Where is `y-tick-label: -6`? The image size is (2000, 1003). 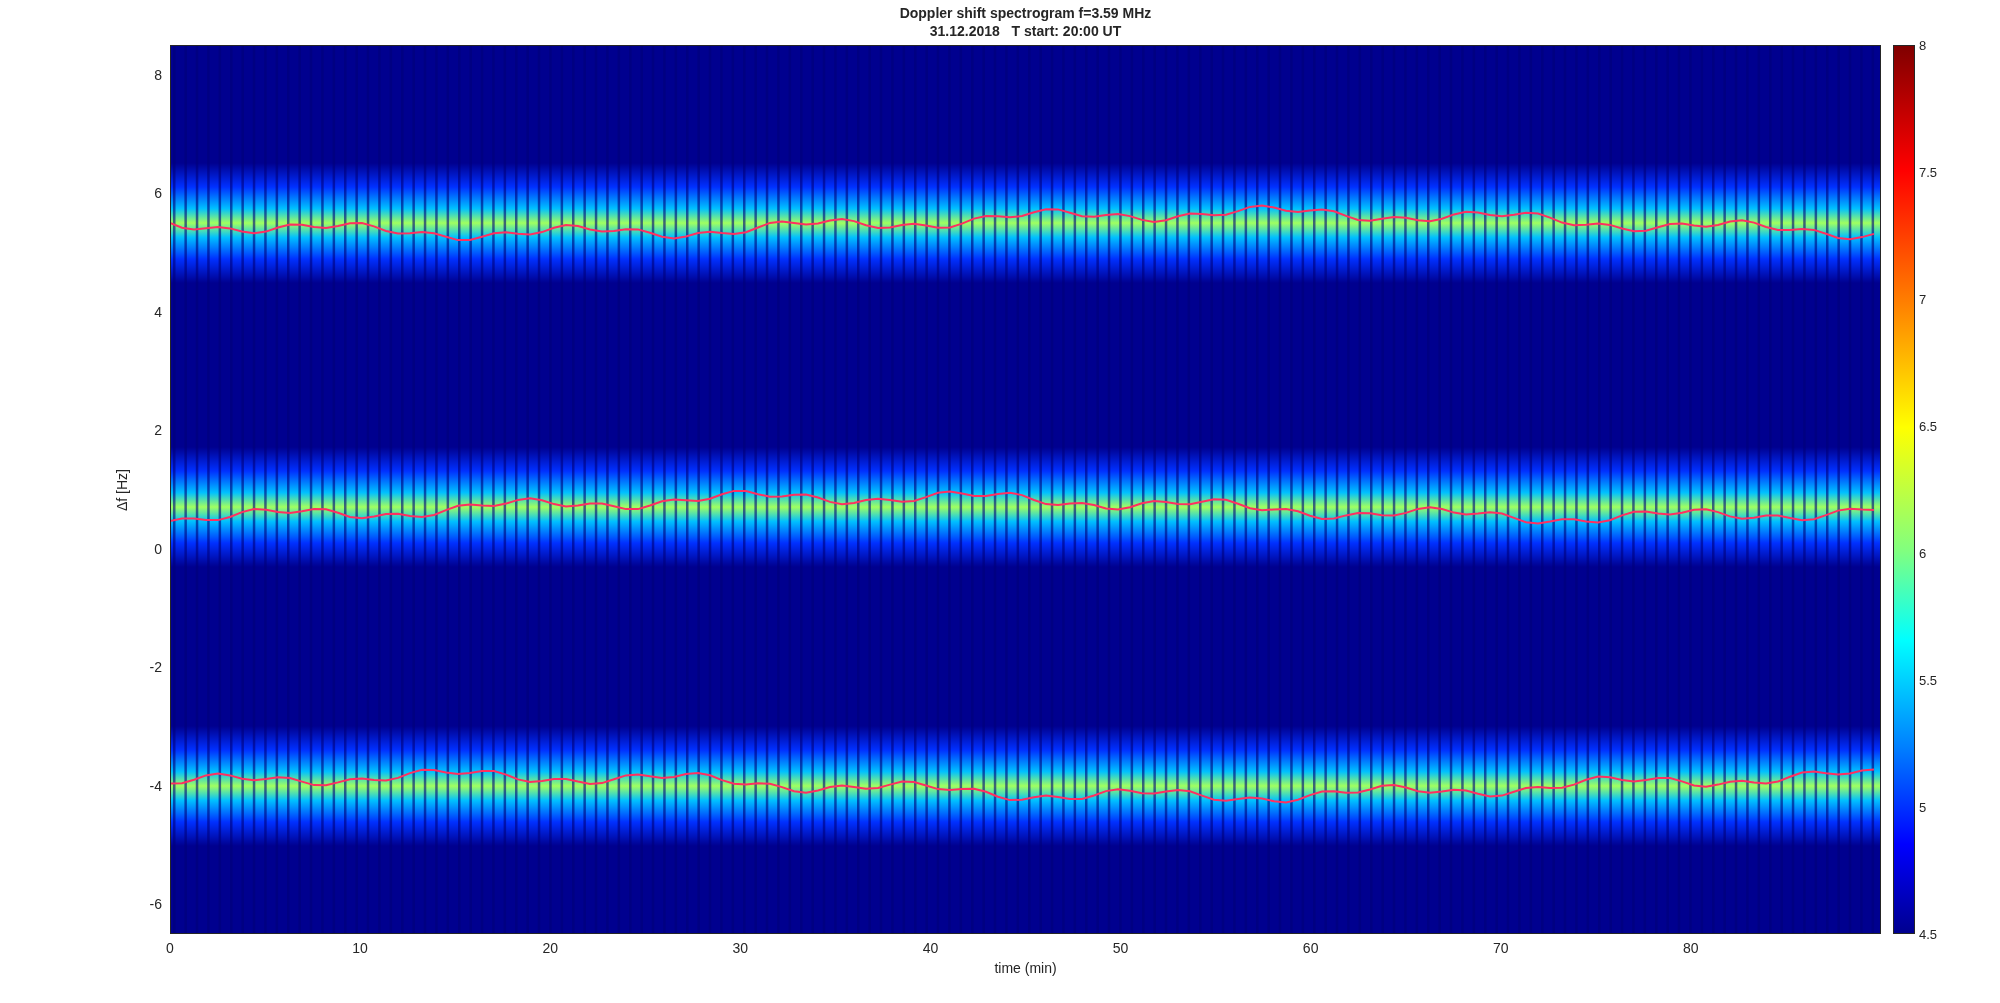 y-tick-label: -6 is located at coordinates (155, 904).